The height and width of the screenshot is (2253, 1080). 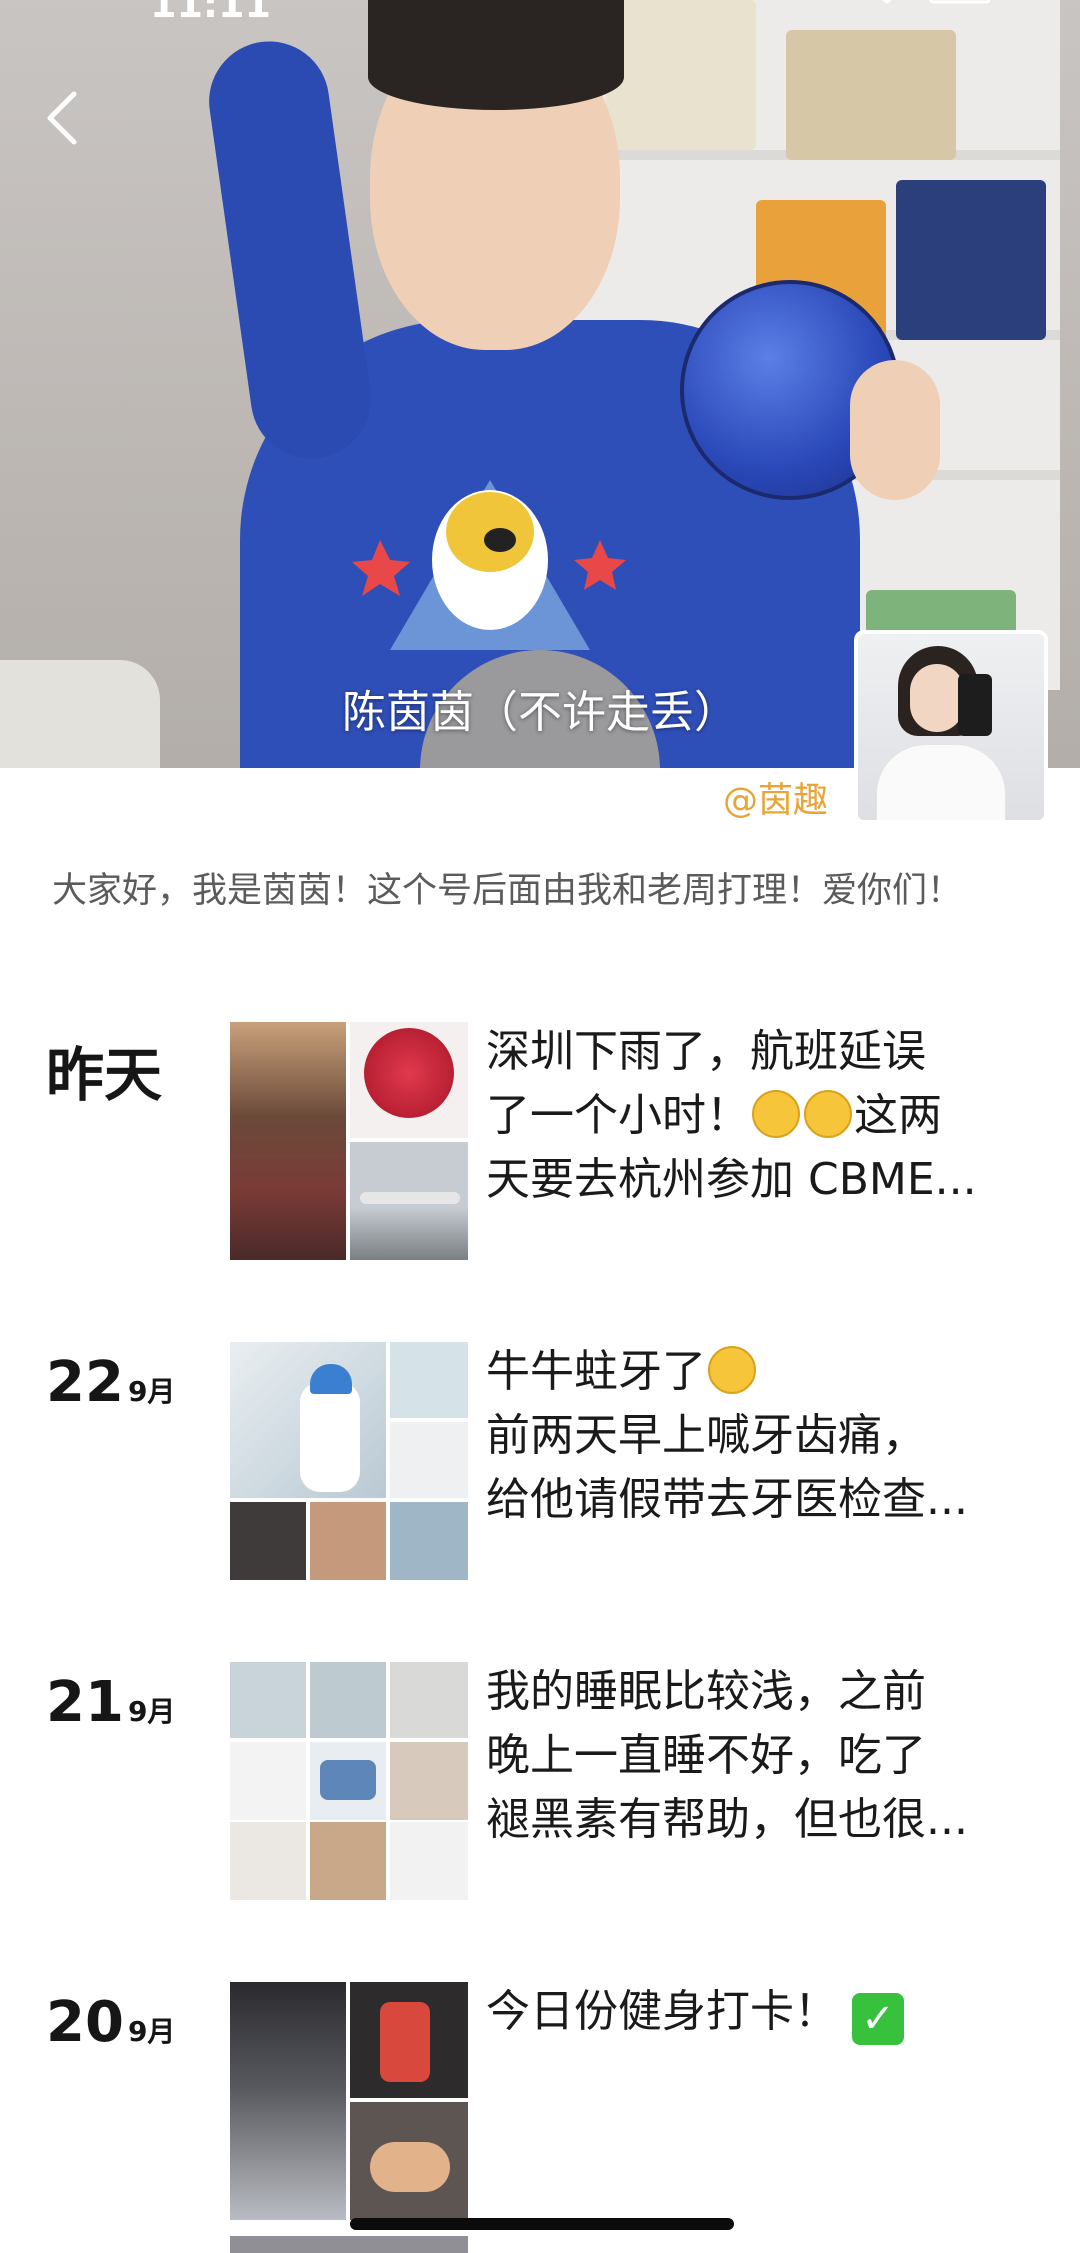 What do you see at coordinates (290, 250) in the screenshot?
I see `child-arm` at bounding box center [290, 250].